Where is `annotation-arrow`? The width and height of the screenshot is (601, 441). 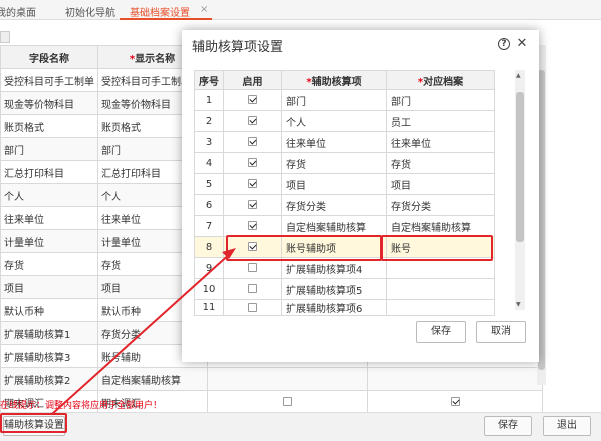
annotation-arrow is located at coordinates (143, 331).